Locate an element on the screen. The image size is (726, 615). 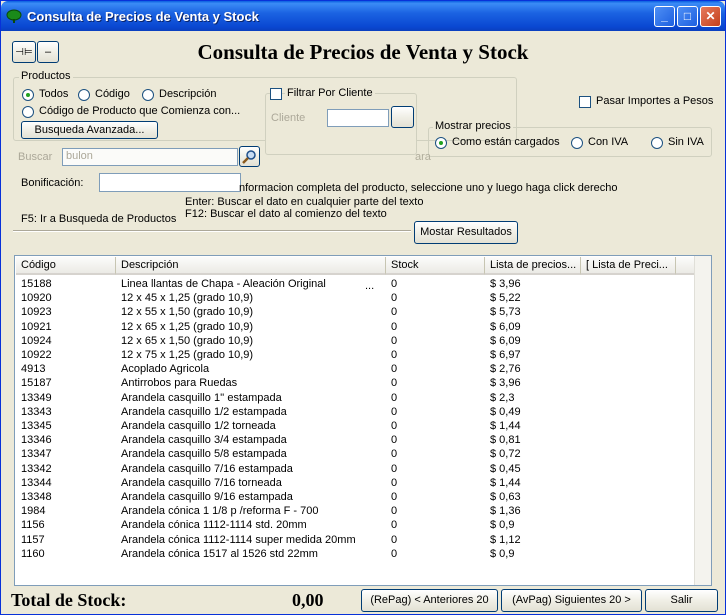
table-row: 10924 12 x 65 x 1,50 (grado 10,9) 0 $ 6,09 is located at coordinates (363, 341).